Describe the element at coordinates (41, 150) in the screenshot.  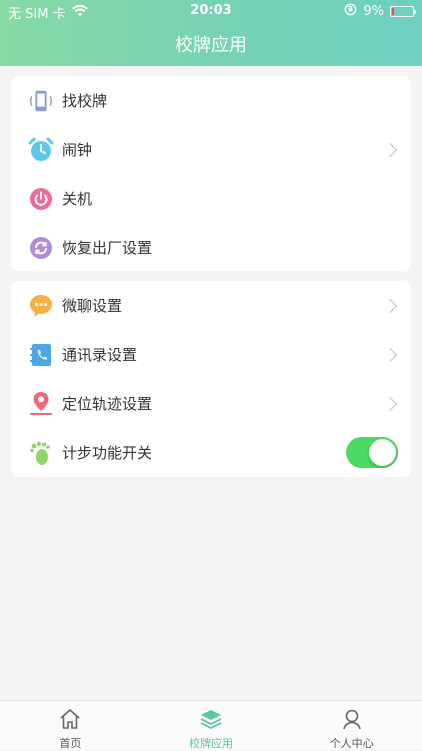
I see `alarm-clock-icon` at that location.